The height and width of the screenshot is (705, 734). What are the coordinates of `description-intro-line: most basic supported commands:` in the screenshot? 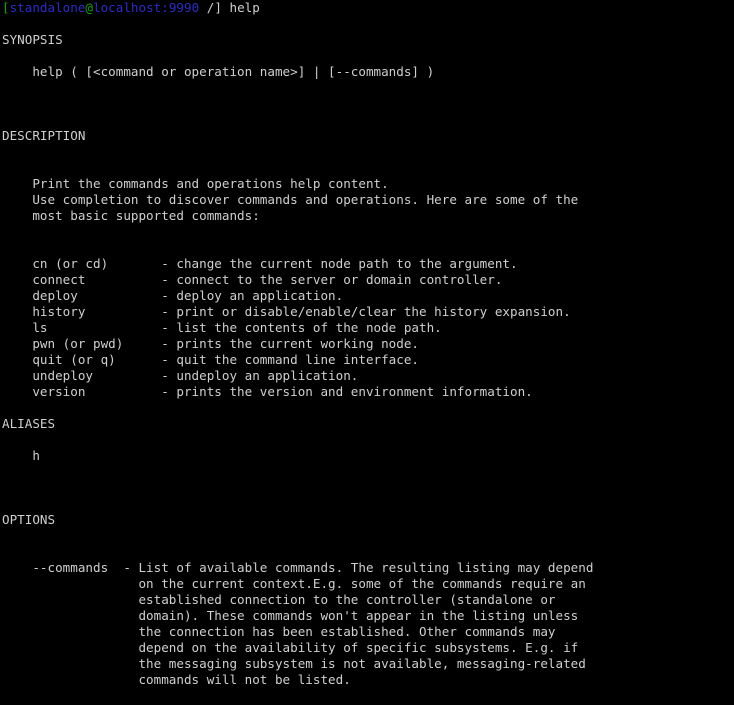 It's located at (131, 215).